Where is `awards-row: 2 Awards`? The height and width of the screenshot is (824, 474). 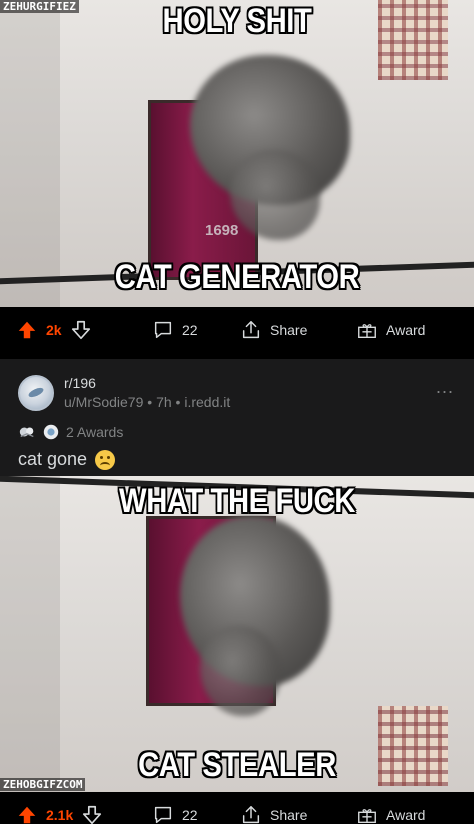 awards-row: 2 Awards is located at coordinates (70, 432).